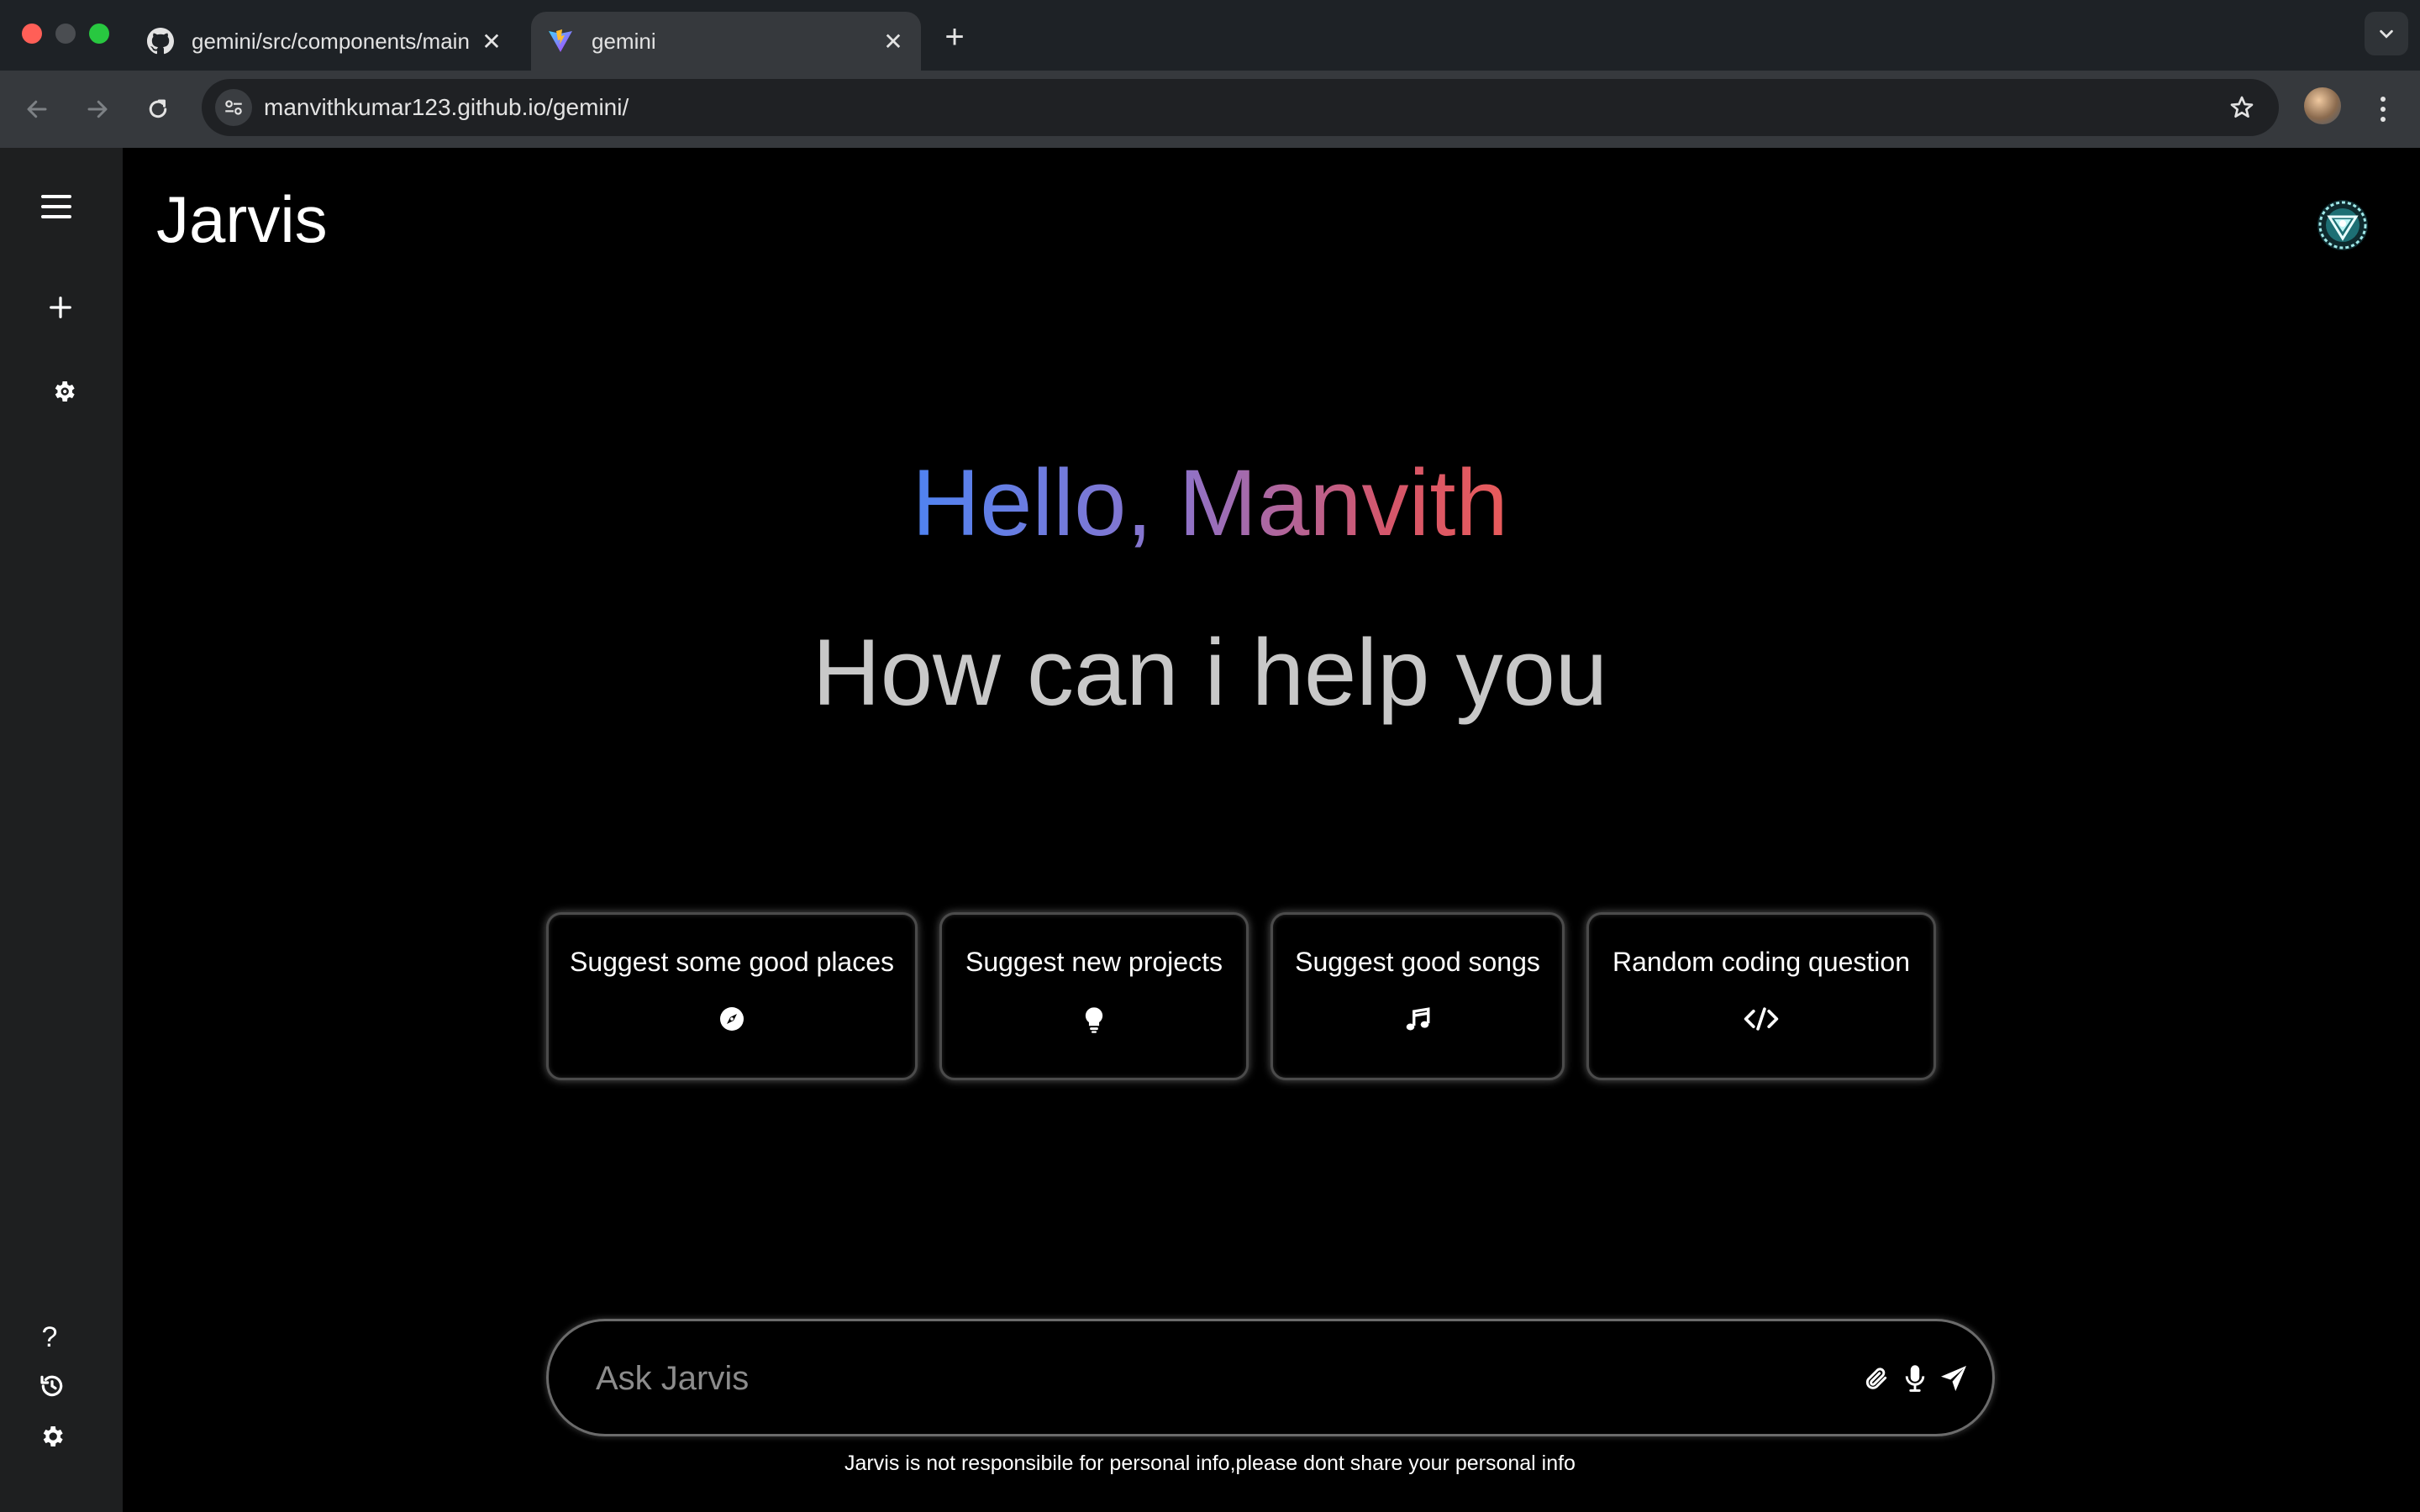 The image size is (2420, 1512). I want to click on greeting-text: Hello, Manvith, so click(1210, 502).